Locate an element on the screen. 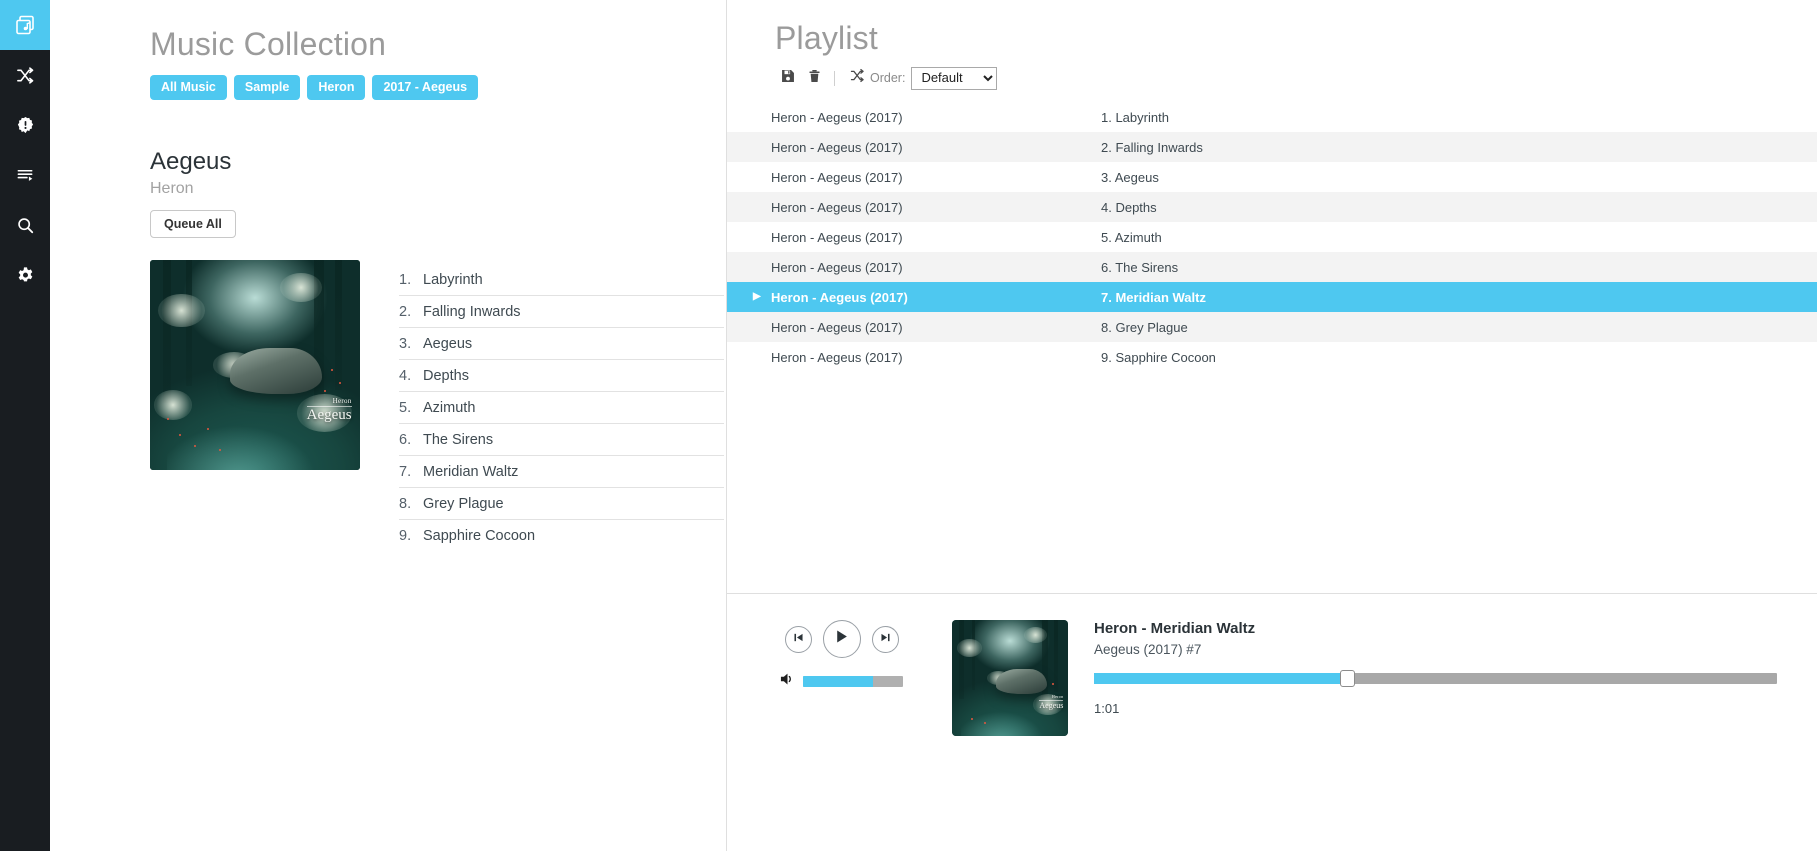 The height and width of the screenshot is (851, 1817). album-artwork: Heron Aegeus is located at coordinates (255, 365).